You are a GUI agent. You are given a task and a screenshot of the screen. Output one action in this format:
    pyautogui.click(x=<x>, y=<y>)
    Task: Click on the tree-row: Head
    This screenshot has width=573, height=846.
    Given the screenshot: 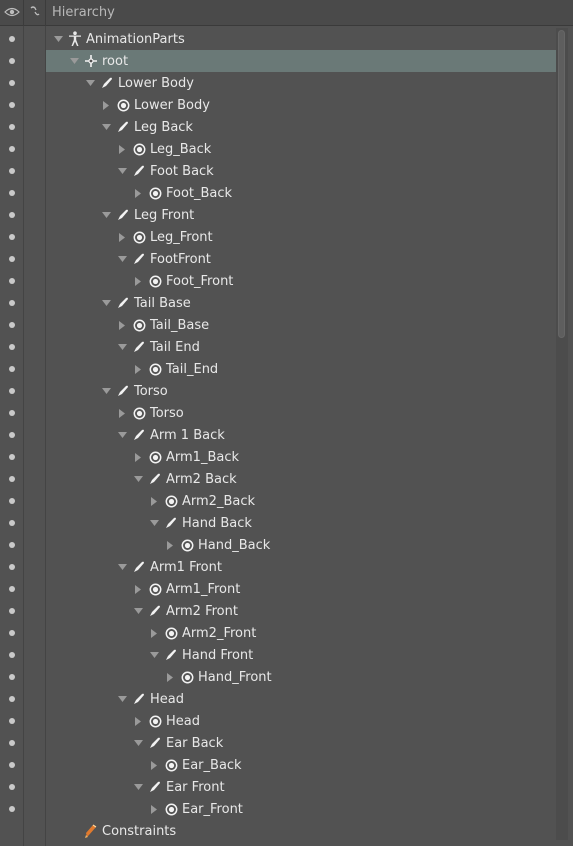 What is the action you would take?
    pyautogui.click(x=278, y=721)
    